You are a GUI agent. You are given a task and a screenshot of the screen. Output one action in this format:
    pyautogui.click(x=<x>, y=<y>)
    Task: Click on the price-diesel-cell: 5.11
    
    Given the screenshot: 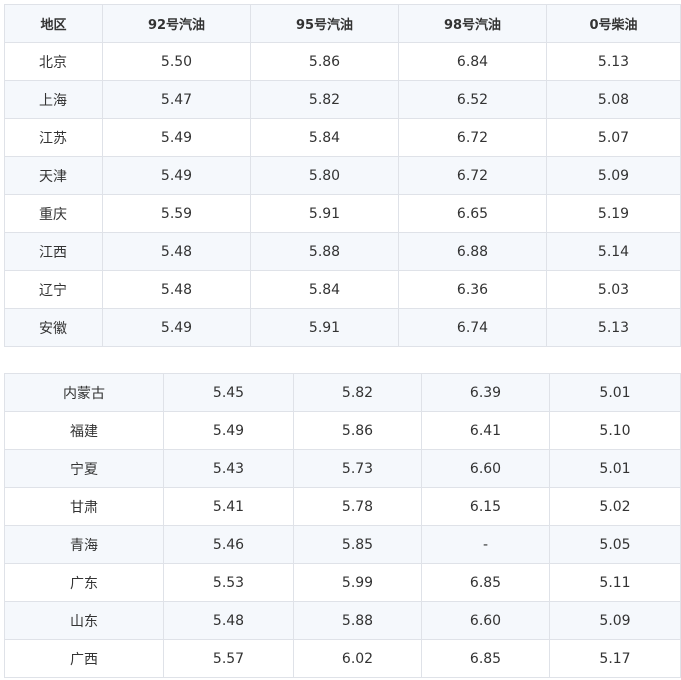 What is the action you would take?
    pyautogui.click(x=615, y=582)
    